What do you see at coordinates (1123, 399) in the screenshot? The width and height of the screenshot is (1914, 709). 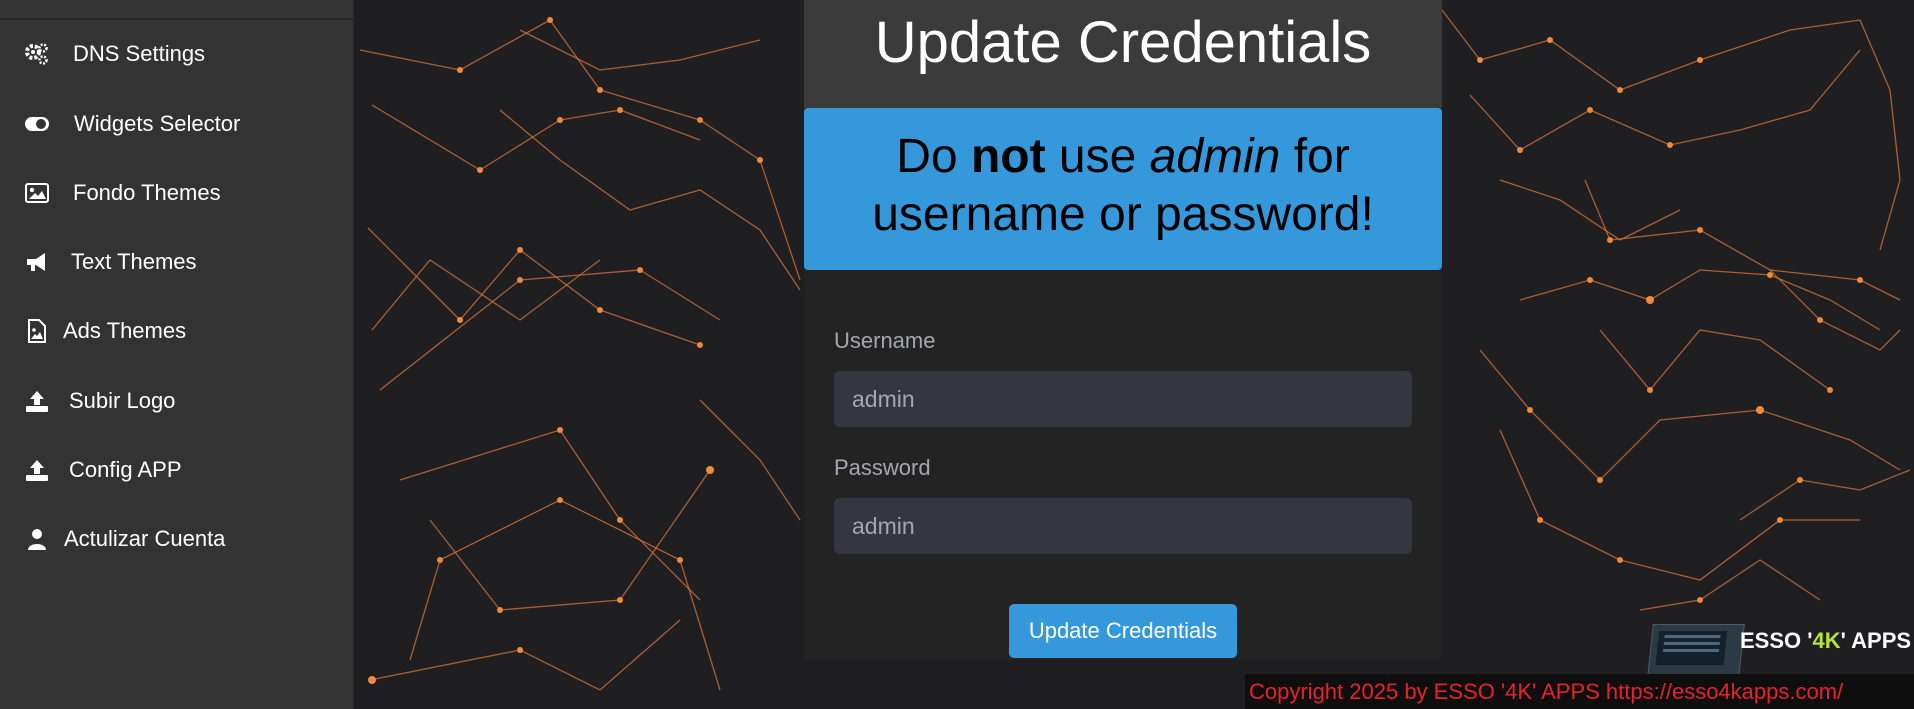 I see `username-input` at bounding box center [1123, 399].